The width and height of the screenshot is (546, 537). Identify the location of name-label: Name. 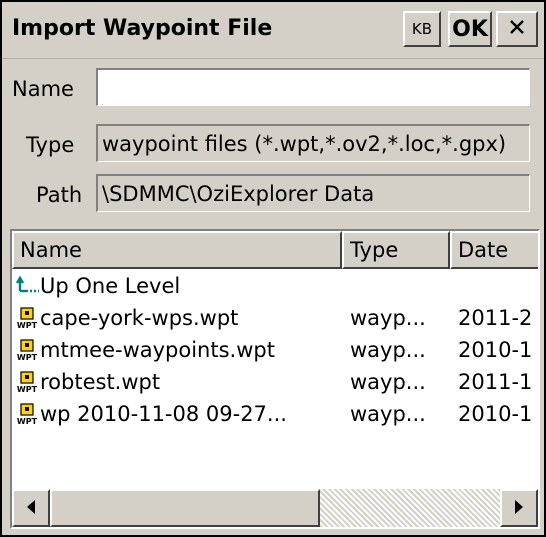
(43, 89).